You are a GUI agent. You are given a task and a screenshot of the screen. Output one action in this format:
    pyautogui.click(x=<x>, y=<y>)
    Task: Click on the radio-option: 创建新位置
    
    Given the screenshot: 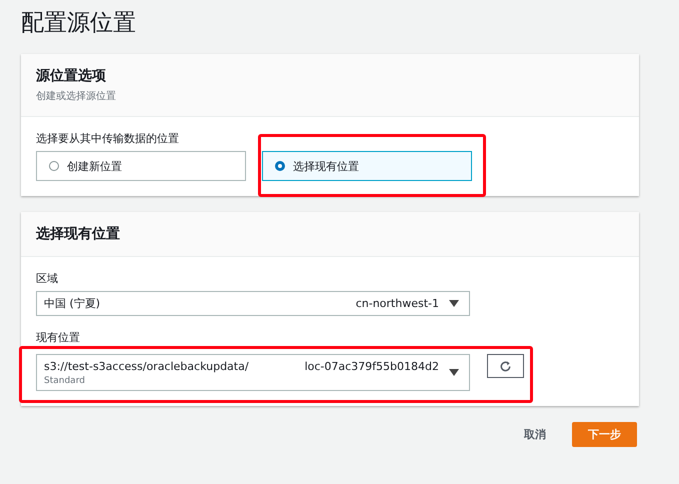 What is the action you would take?
    pyautogui.click(x=141, y=166)
    